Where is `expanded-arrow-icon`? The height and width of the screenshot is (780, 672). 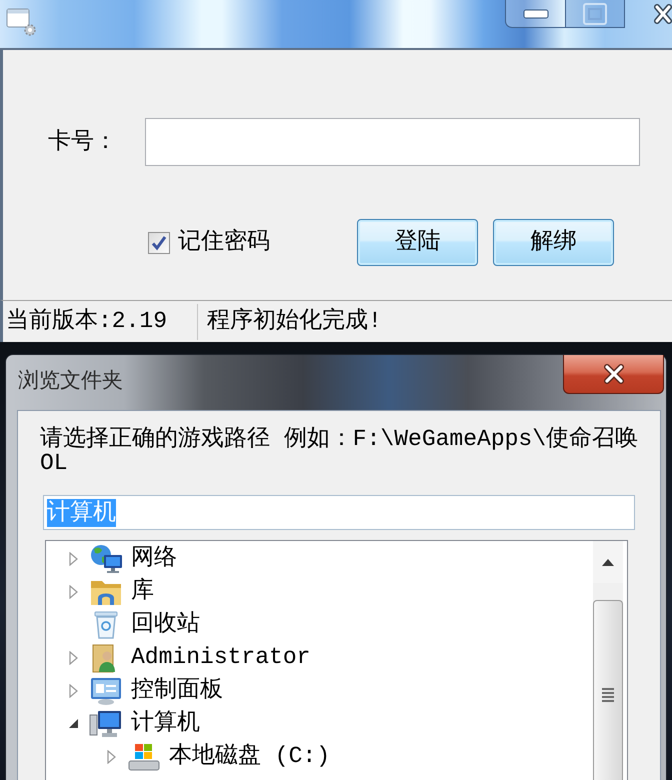
expanded-arrow-icon is located at coordinates (73, 723).